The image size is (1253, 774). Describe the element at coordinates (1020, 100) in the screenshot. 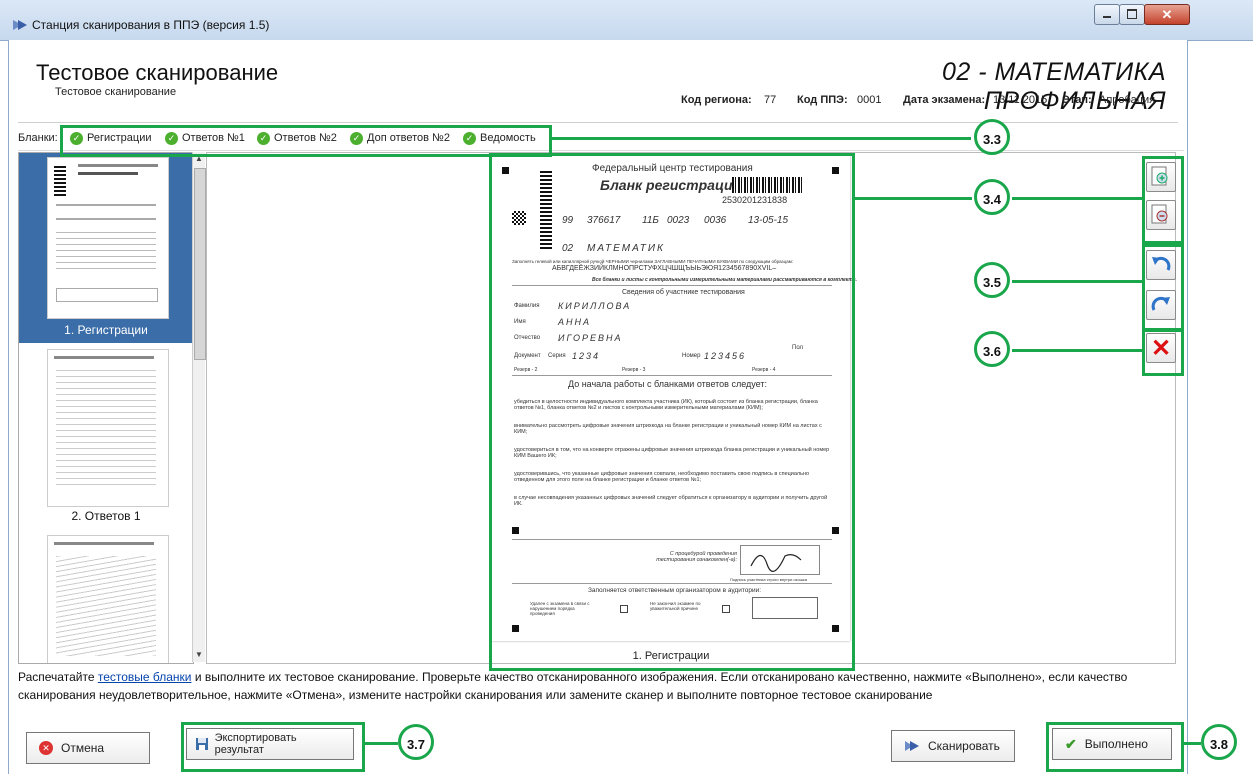

I see `date-value: 13.11.2015` at that location.